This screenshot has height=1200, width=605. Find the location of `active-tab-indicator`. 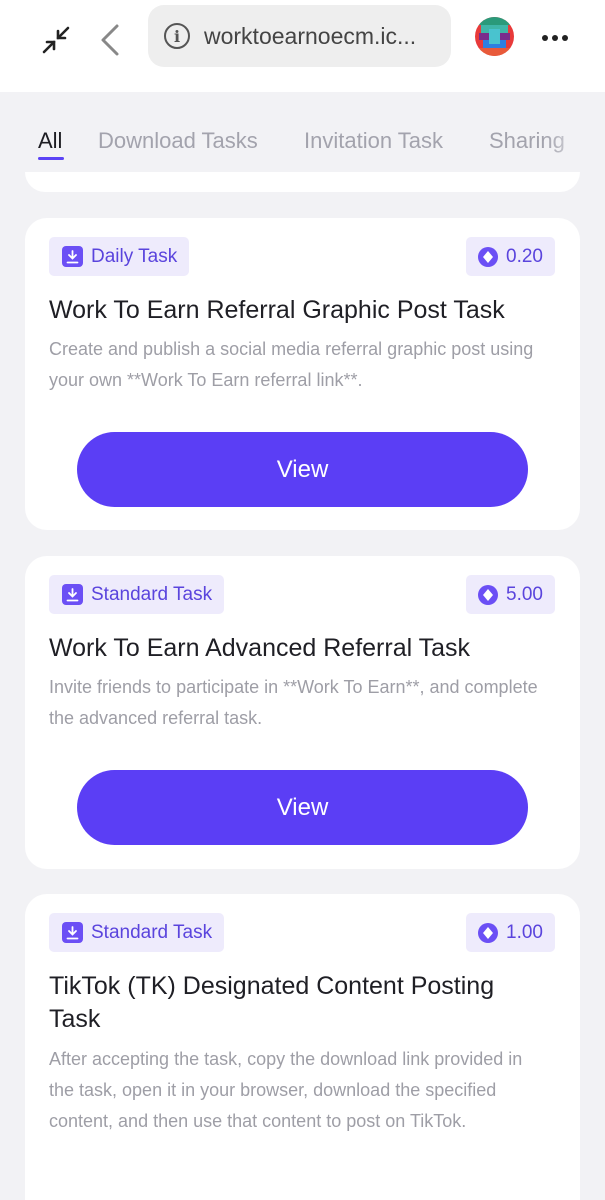

active-tab-indicator is located at coordinates (51, 158).